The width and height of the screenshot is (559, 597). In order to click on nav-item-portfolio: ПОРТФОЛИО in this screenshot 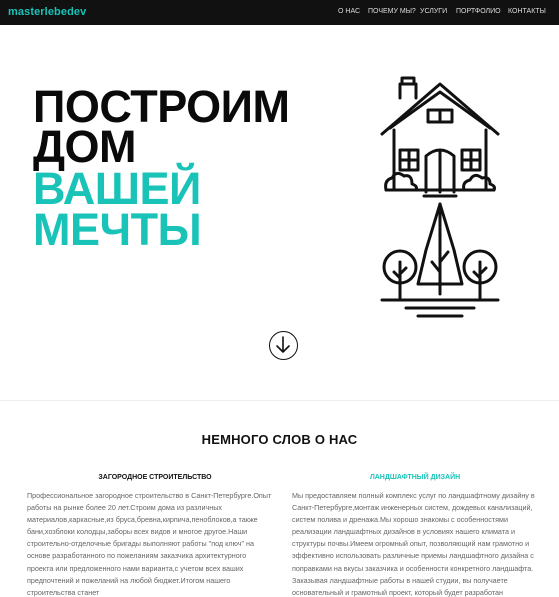, I will do `click(478, 11)`.